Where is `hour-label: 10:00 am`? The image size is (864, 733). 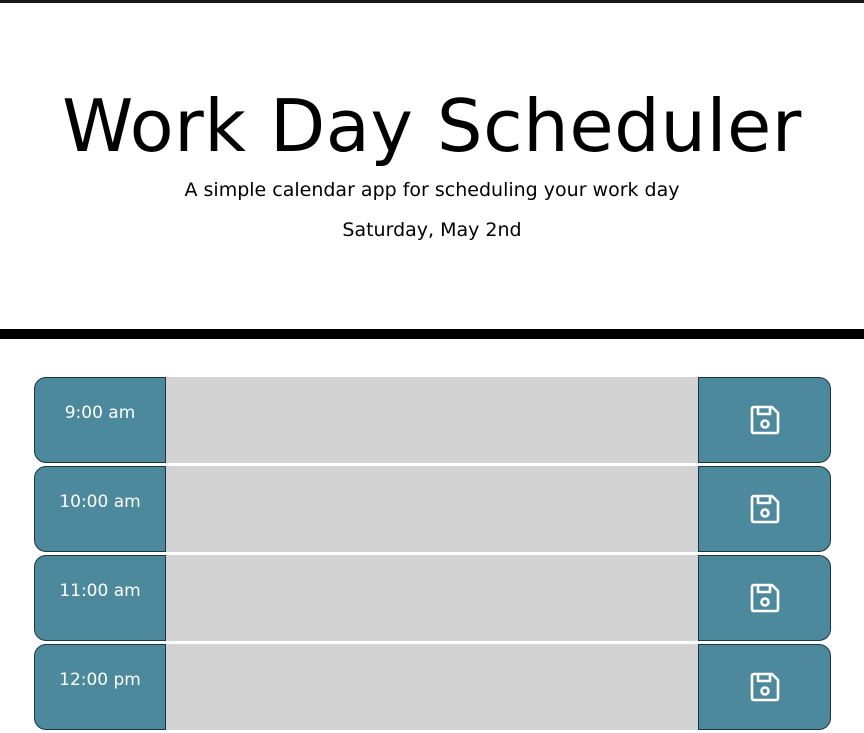 hour-label: 10:00 am is located at coordinates (100, 509).